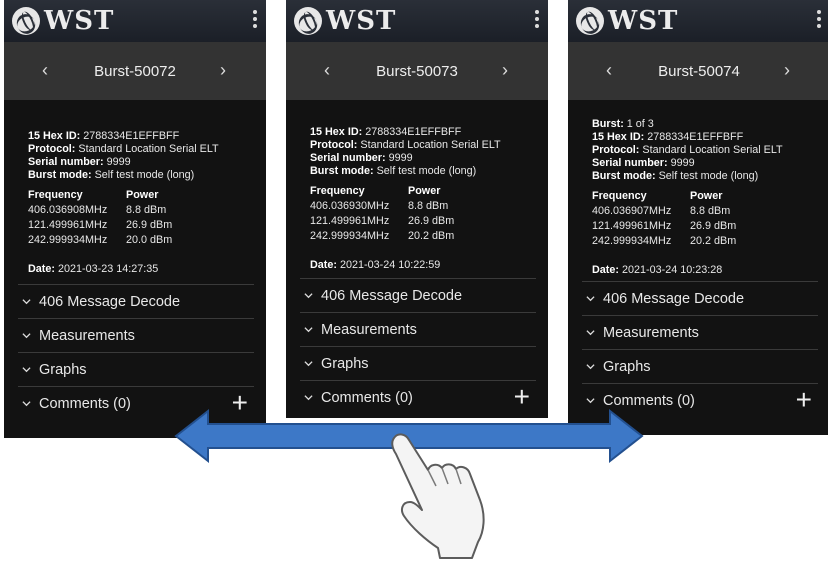 This screenshot has width=828, height=562. I want to click on wst-logo: WST, so click(627, 21).